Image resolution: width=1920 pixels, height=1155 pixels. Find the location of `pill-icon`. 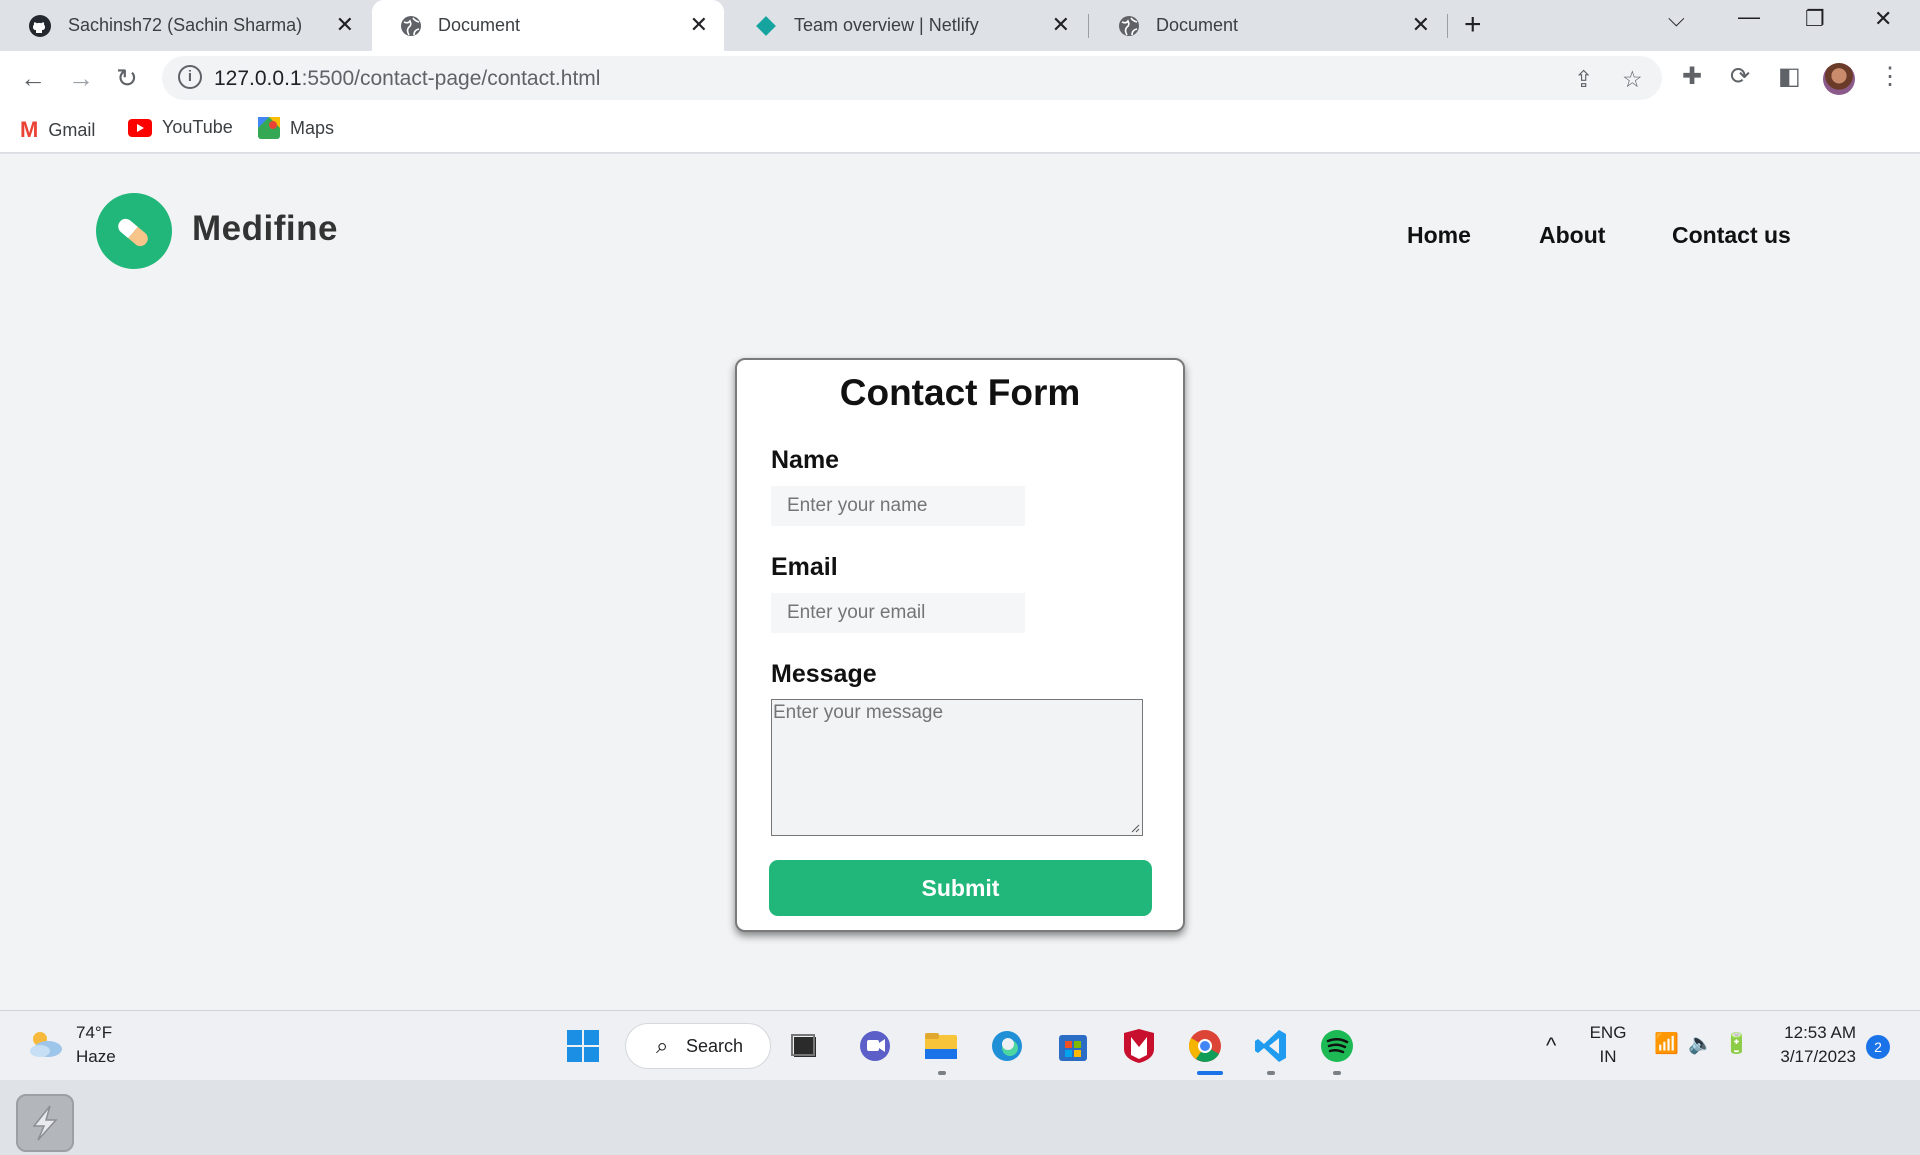

pill-icon is located at coordinates (133, 232).